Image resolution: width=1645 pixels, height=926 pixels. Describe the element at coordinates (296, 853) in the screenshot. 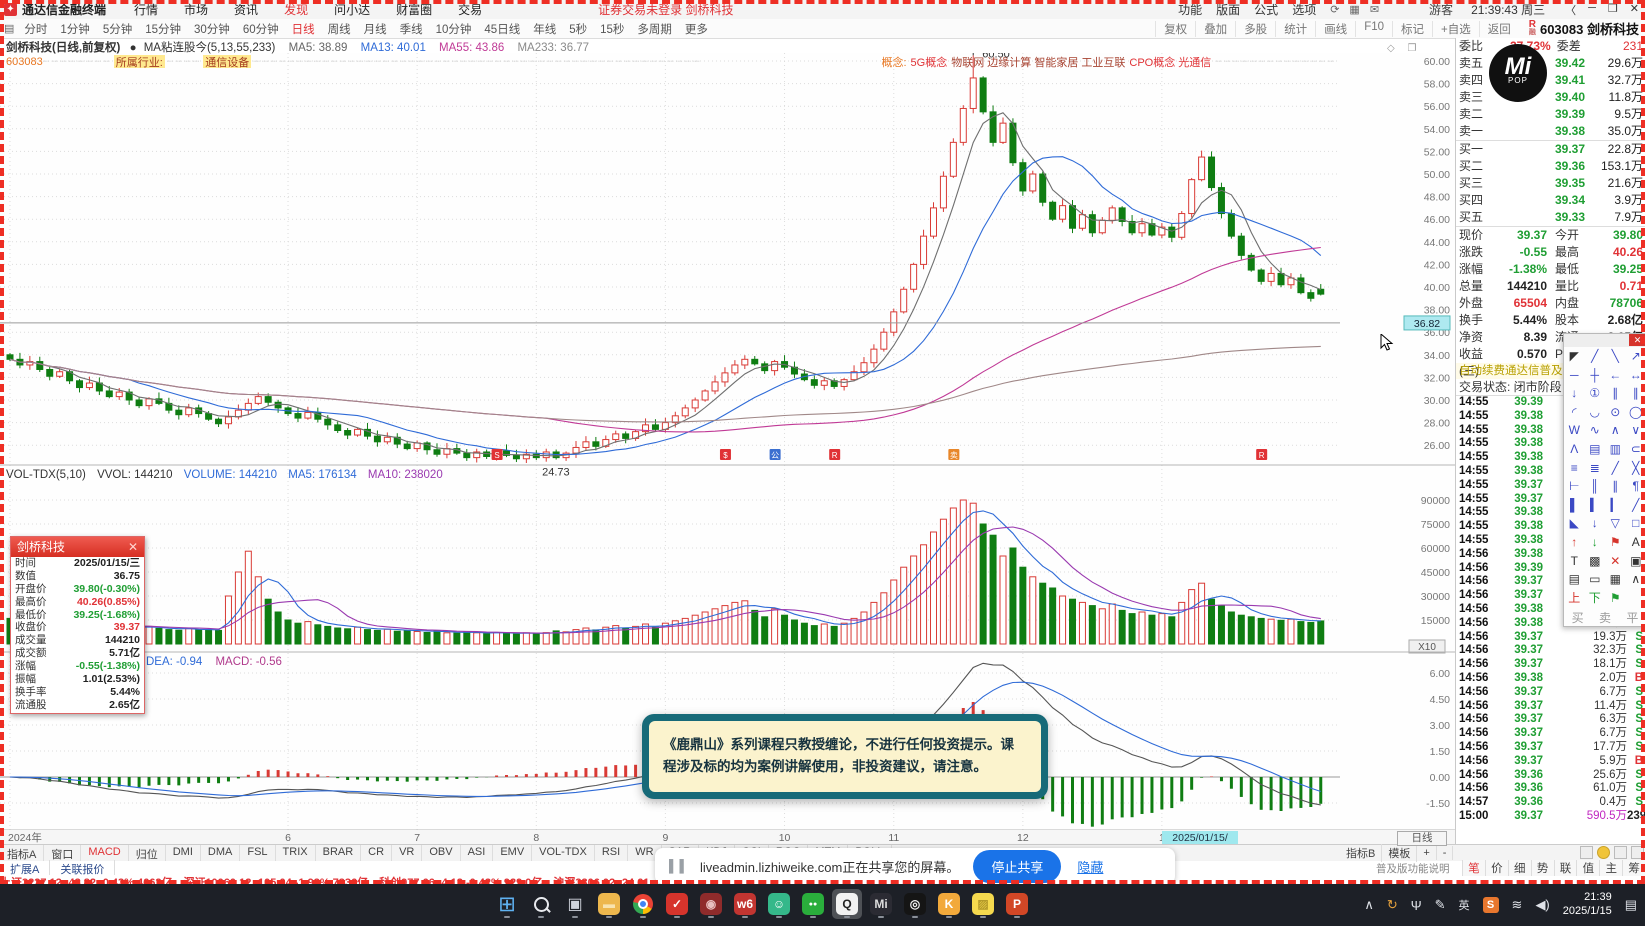

I see `indicator-tab-TRIX: TRIX` at that location.